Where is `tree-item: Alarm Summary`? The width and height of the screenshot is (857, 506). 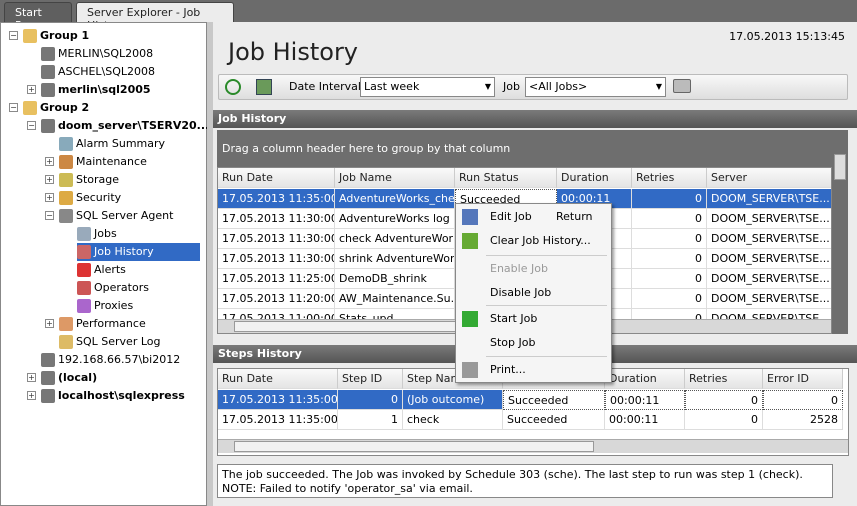 tree-item: Alarm Summary is located at coordinates (112, 144).